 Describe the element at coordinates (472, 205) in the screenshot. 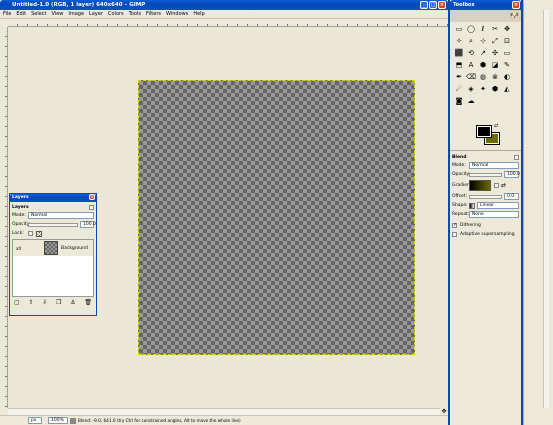

I see `shape-icon` at that location.